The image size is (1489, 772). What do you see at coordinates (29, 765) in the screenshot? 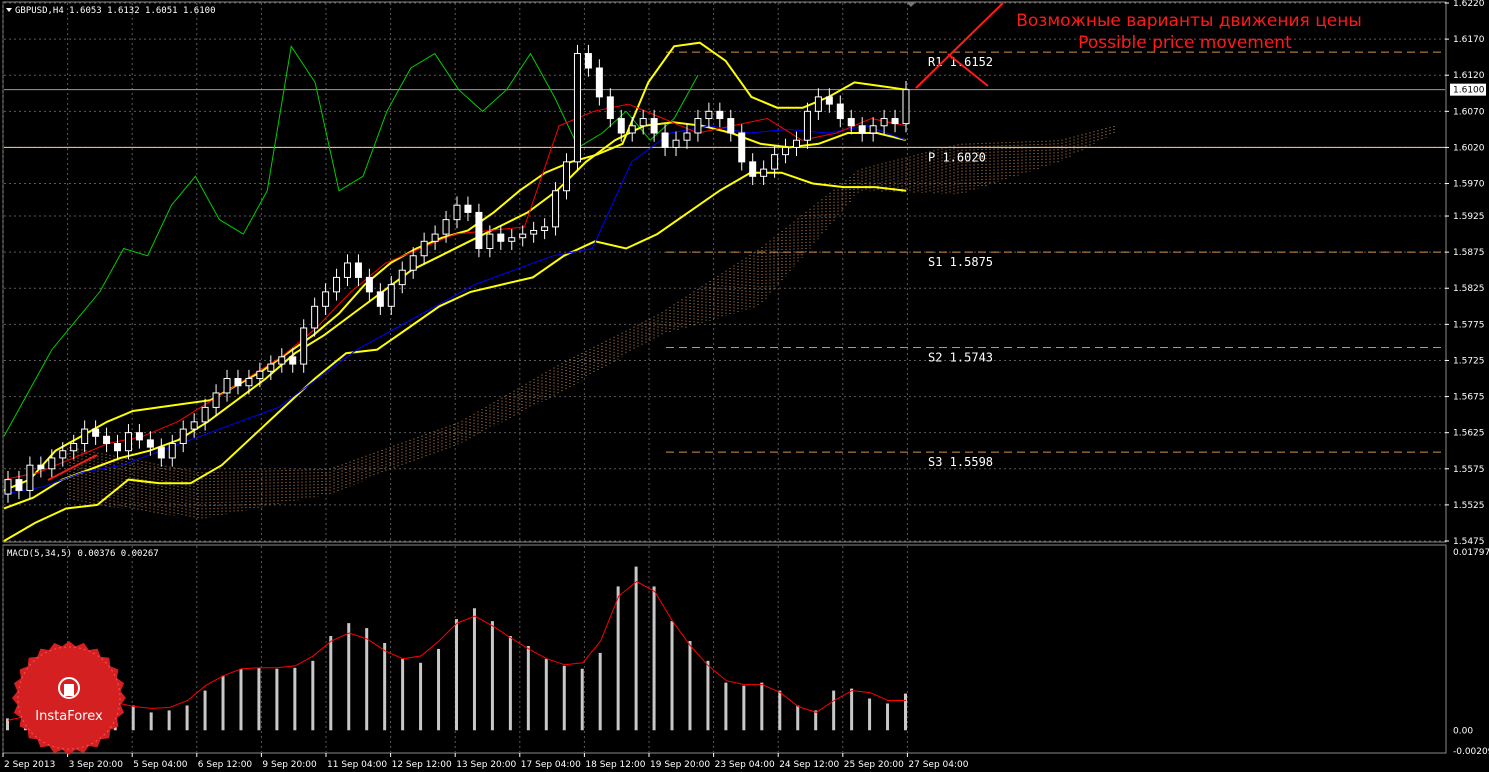
I see `x-tick-label: 2 Sep 2013` at bounding box center [29, 765].